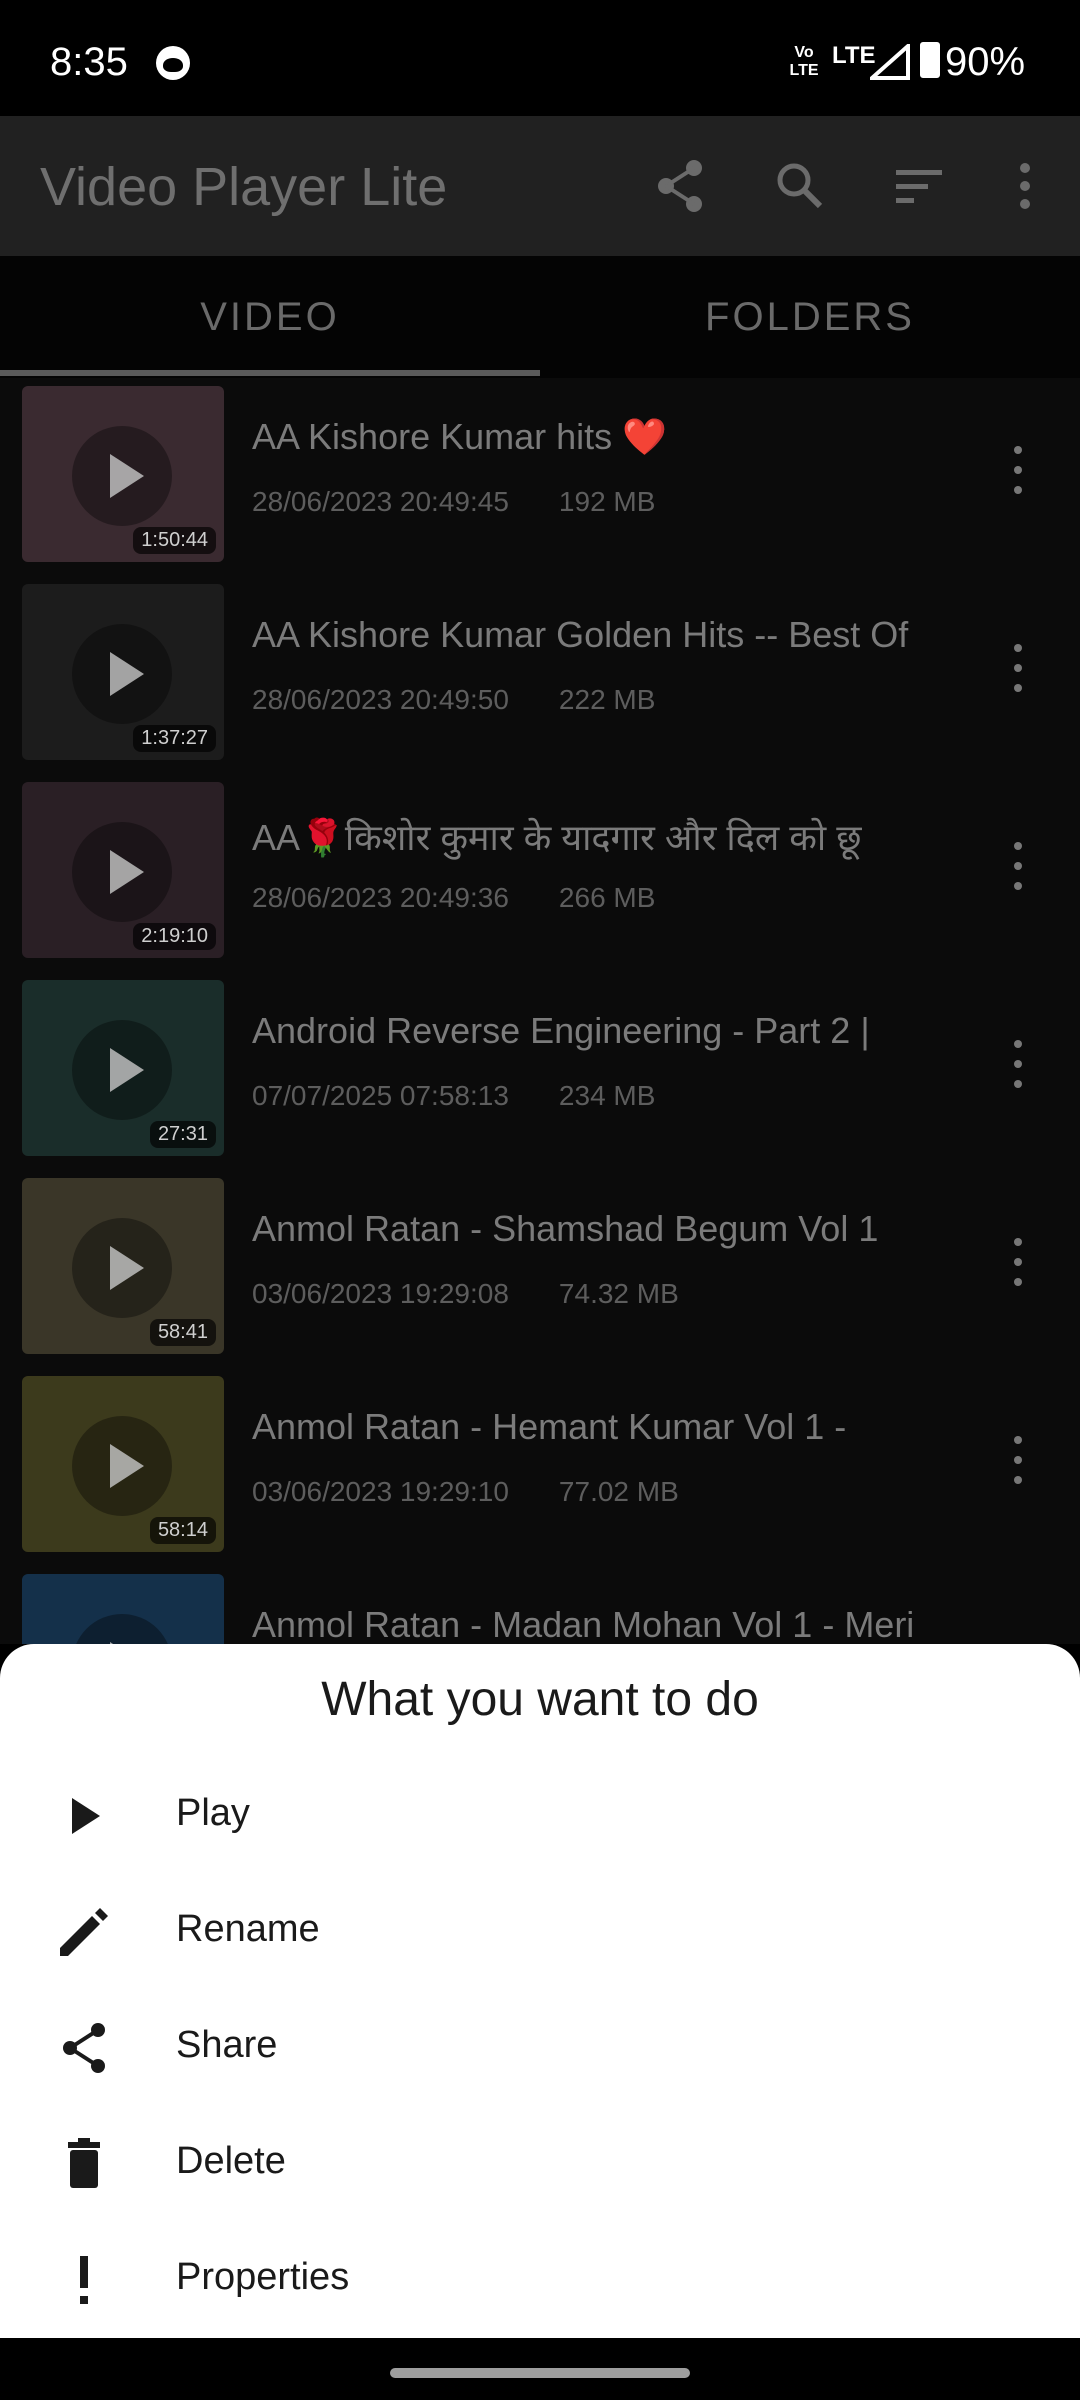 This screenshot has width=1080, height=2400. I want to click on action-delete: Delete, so click(540, 2164).